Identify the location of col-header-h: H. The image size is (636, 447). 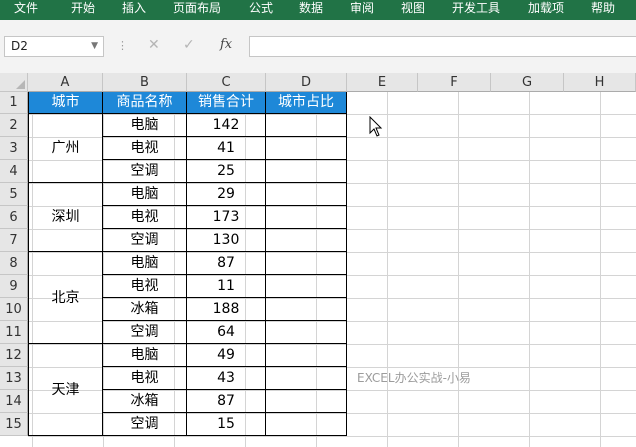
(600, 82).